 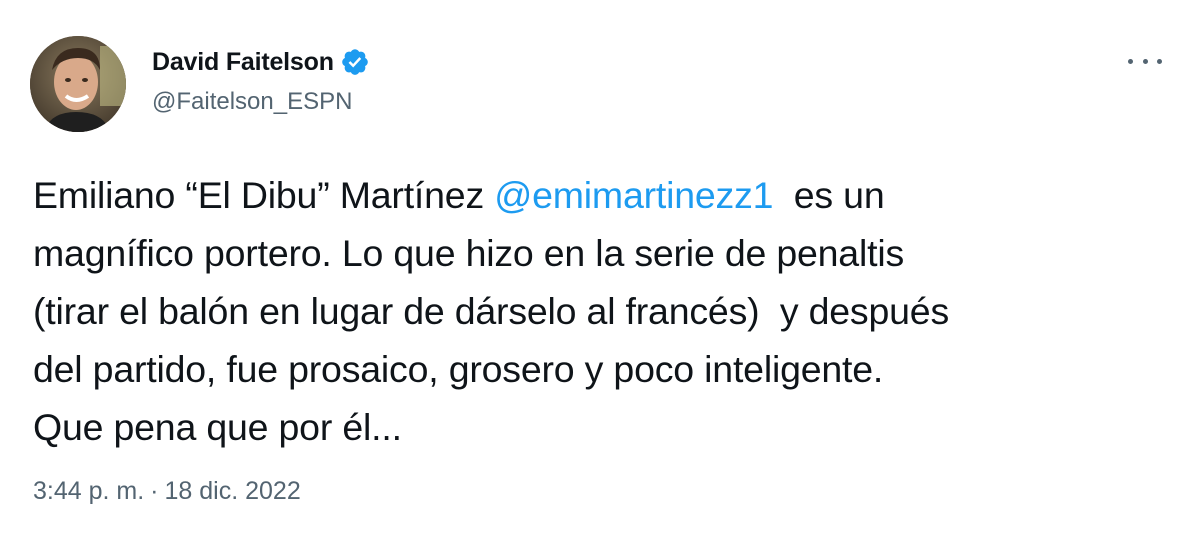 I want to click on author-avatar, so click(x=78, y=84).